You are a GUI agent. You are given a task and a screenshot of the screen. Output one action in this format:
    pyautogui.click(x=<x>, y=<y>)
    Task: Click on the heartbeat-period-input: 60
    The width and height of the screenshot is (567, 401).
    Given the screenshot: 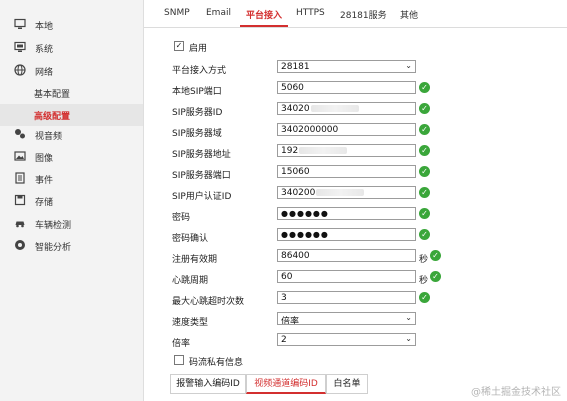 What is the action you would take?
    pyautogui.click(x=346, y=276)
    